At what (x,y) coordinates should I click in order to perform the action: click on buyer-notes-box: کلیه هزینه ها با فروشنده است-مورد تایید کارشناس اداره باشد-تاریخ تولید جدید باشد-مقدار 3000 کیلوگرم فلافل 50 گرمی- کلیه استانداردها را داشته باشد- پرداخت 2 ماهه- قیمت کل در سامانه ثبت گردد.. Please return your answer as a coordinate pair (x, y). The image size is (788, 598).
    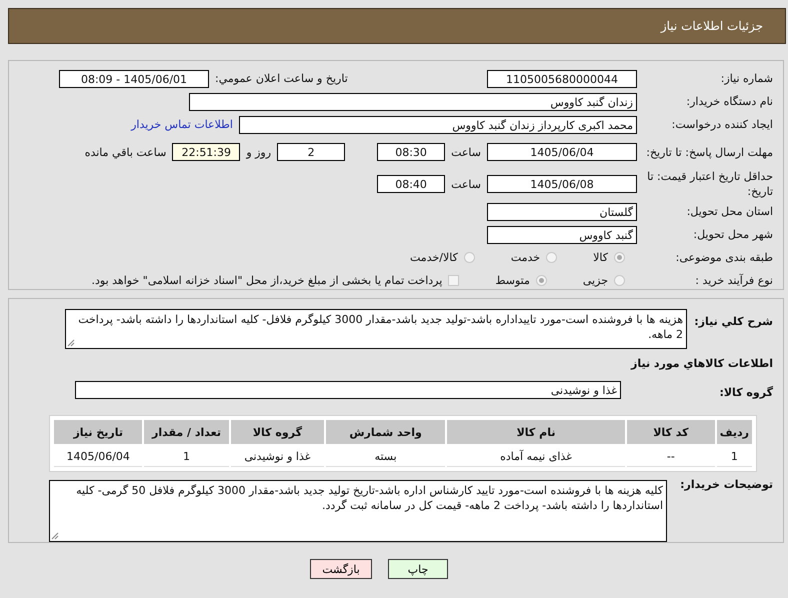
    Looking at the image, I should click on (358, 511).